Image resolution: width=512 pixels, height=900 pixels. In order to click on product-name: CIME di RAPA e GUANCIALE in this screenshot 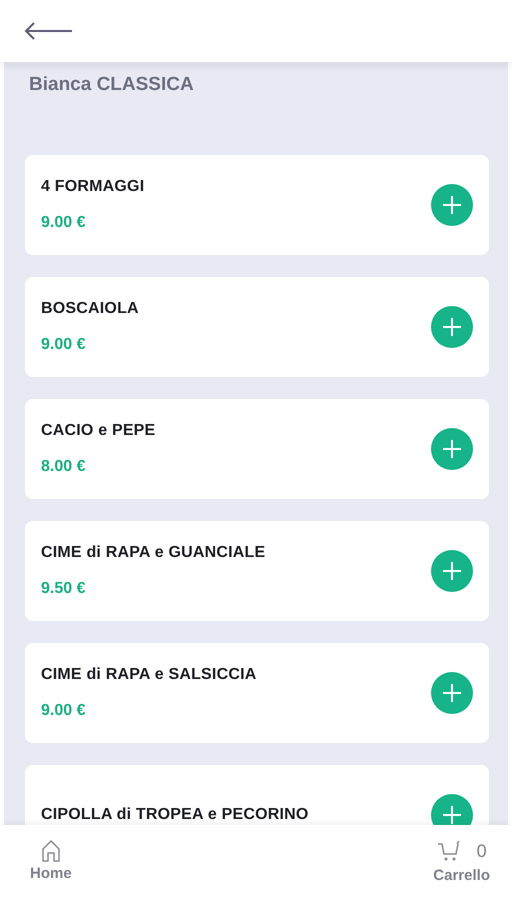, I will do `click(153, 552)`.